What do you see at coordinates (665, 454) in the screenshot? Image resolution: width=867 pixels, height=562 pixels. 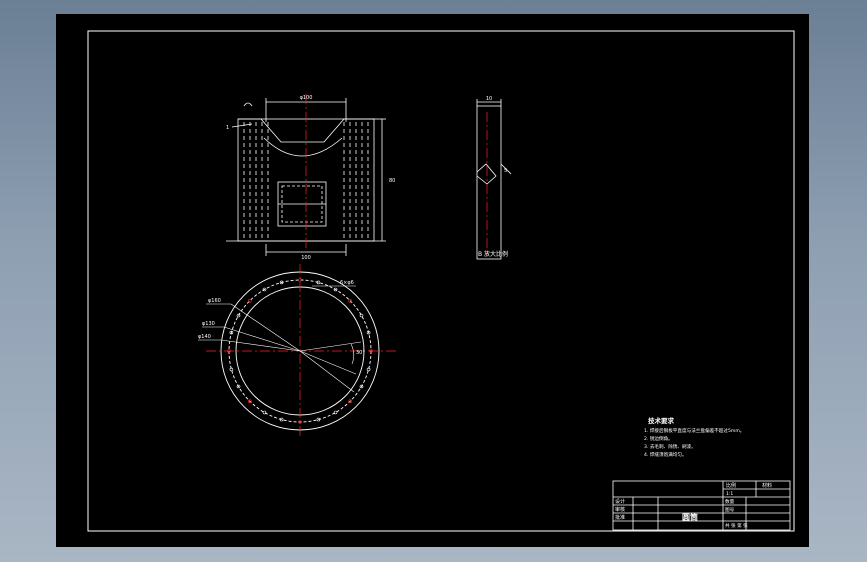 I see `notes-item-4: 4. 焊缝须饱满均匀。` at bounding box center [665, 454].